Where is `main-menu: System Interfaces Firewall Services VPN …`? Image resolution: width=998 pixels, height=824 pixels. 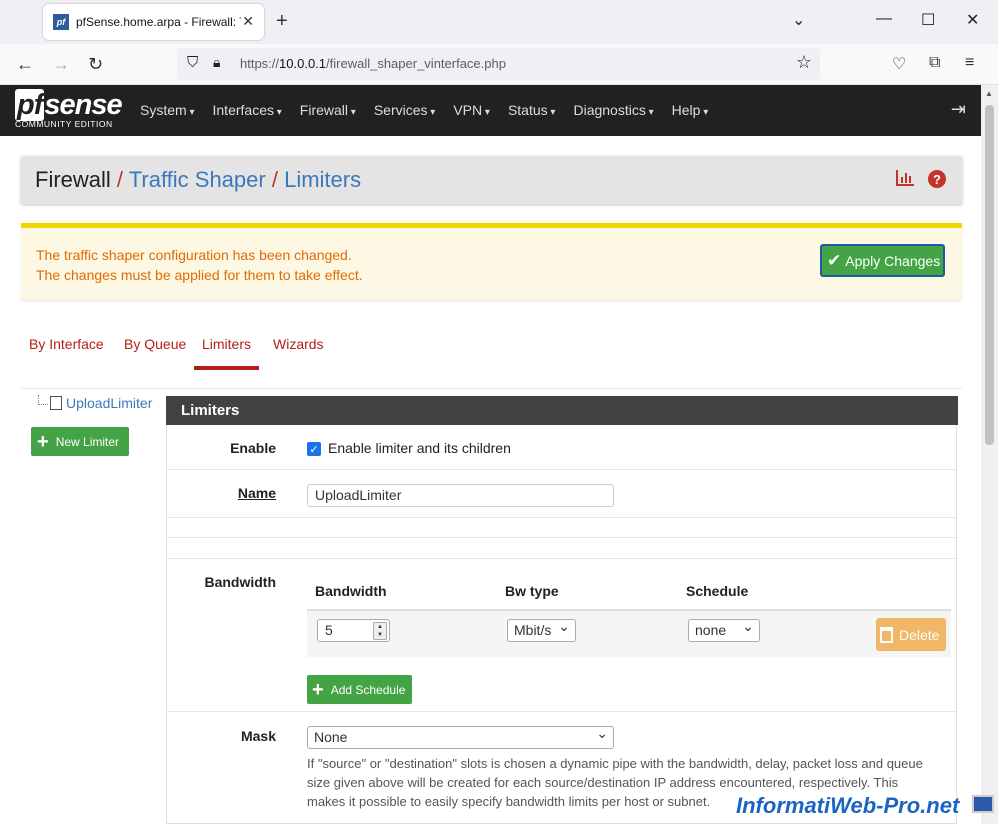 main-menu: System Interfaces Firewall Services VPN … is located at coordinates (433, 110).